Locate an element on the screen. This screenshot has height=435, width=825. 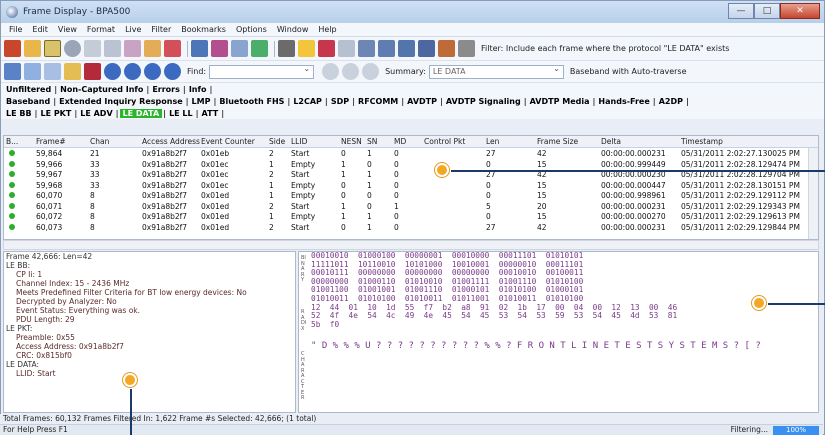
close-button: ✕ is located at coordinates (800, 11).